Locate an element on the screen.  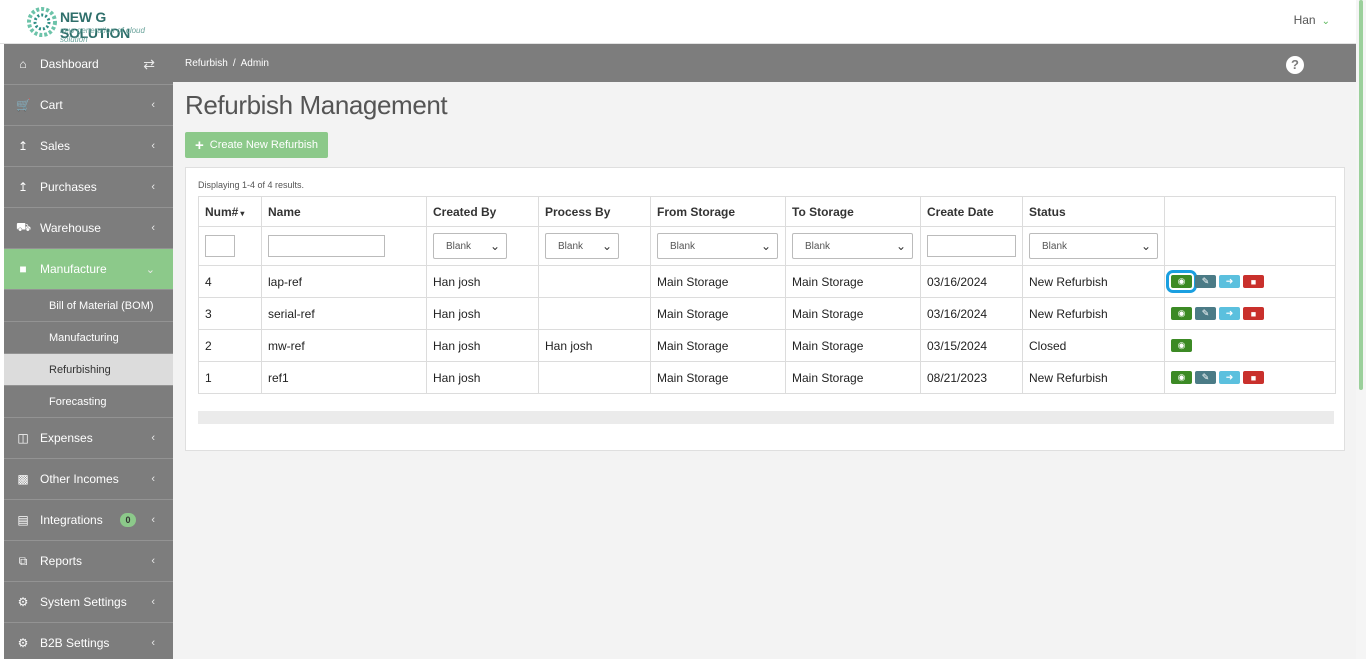
column-header-num: Num# ▾ is located at coordinates (230, 211).